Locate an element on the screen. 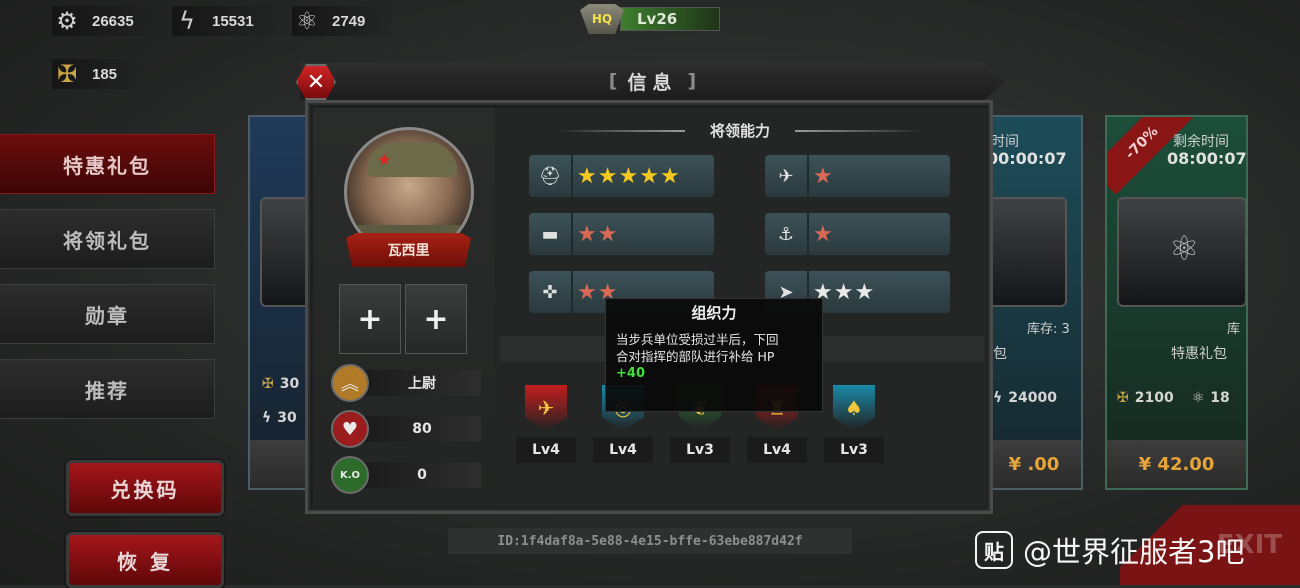 The image size is (1300, 588). rank-chevron-icon: ︽ is located at coordinates (350, 383).